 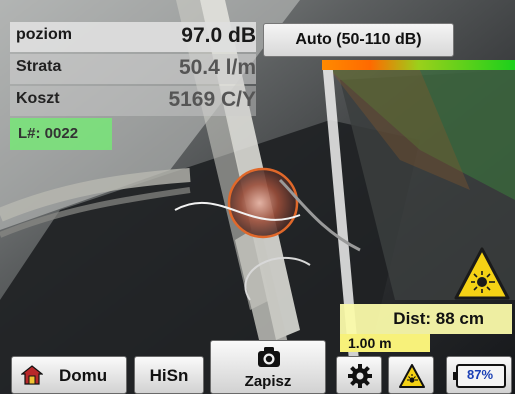 I want to click on home-label: Domu, so click(x=83, y=375).